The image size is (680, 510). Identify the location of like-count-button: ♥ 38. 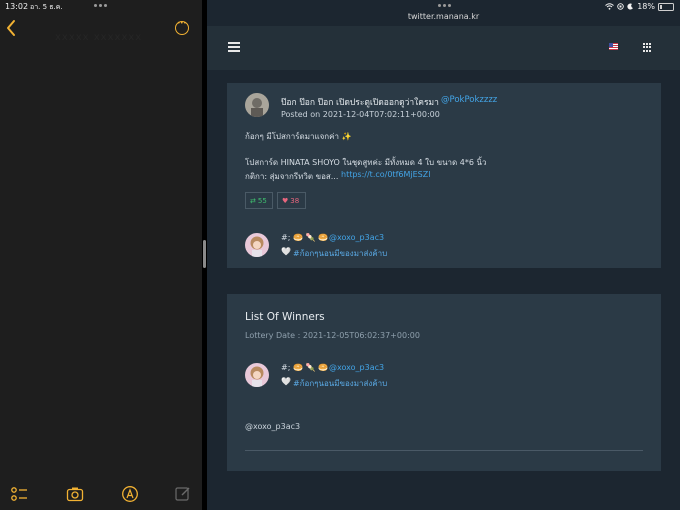
(291, 200).